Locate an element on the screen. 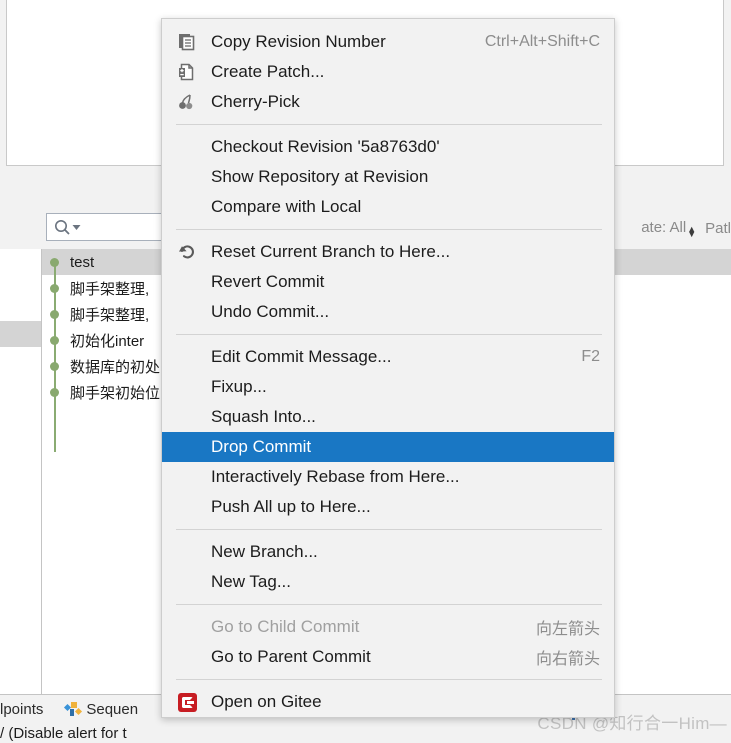 The height and width of the screenshot is (743, 731). filter-path: Patl is located at coordinates (718, 228).